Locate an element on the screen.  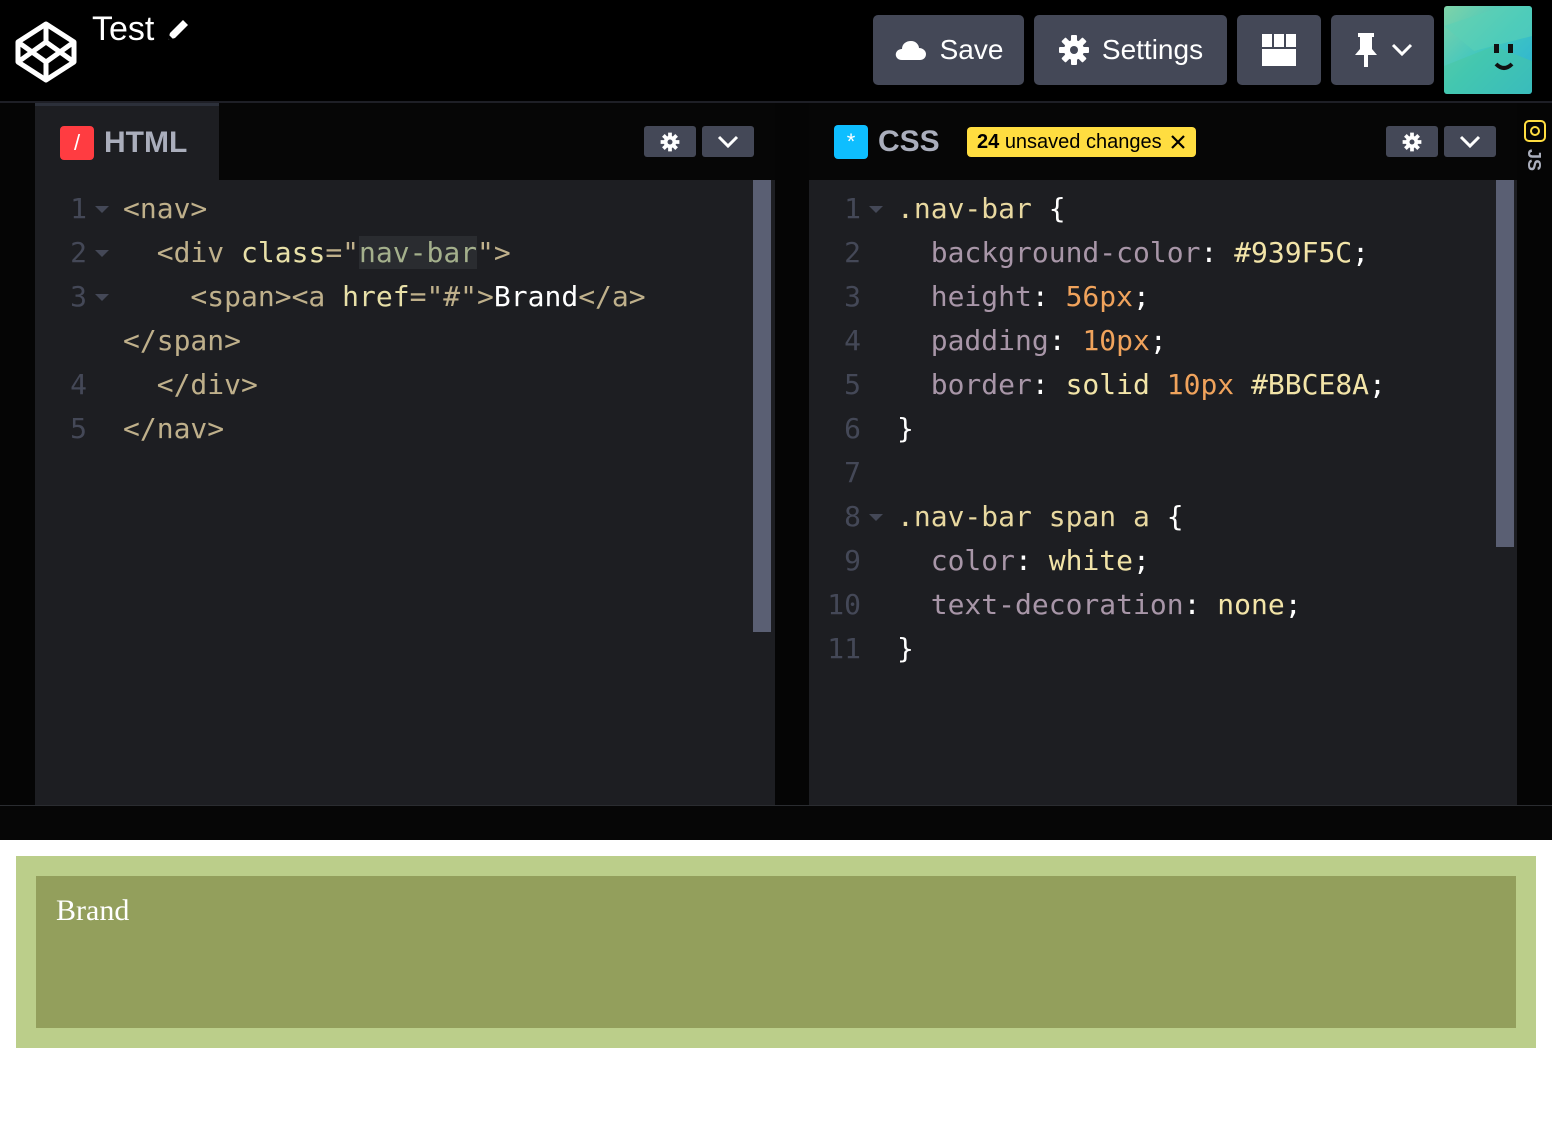
code-text: padding: 10px; is located at coordinates (1032, 341).